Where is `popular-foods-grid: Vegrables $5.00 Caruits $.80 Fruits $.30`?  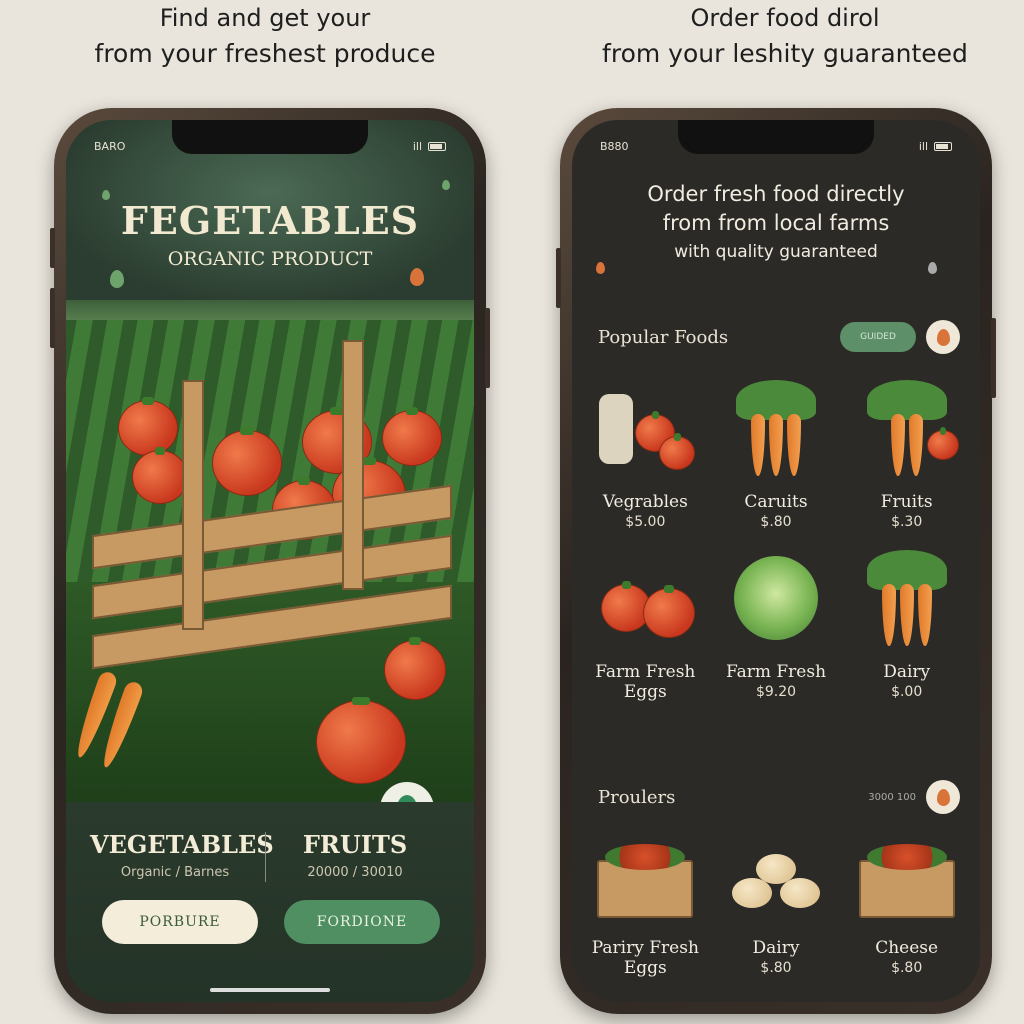
popular-foods-grid: Vegrables $5.00 Caruits $.80 Fruits $.30 is located at coordinates (776, 539).